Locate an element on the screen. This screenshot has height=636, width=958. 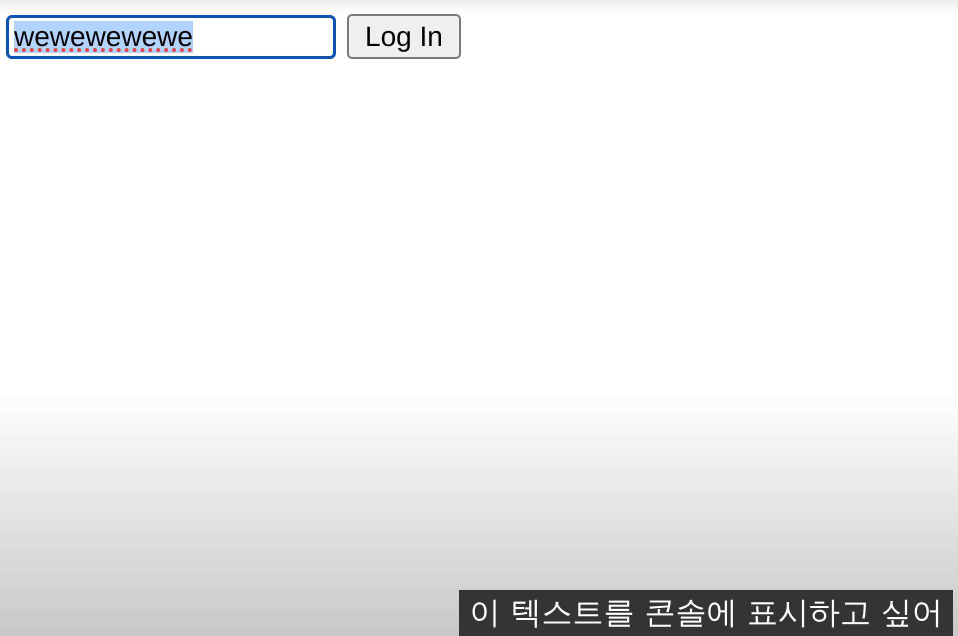
log-in-button: Log In is located at coordinates (404, 36).